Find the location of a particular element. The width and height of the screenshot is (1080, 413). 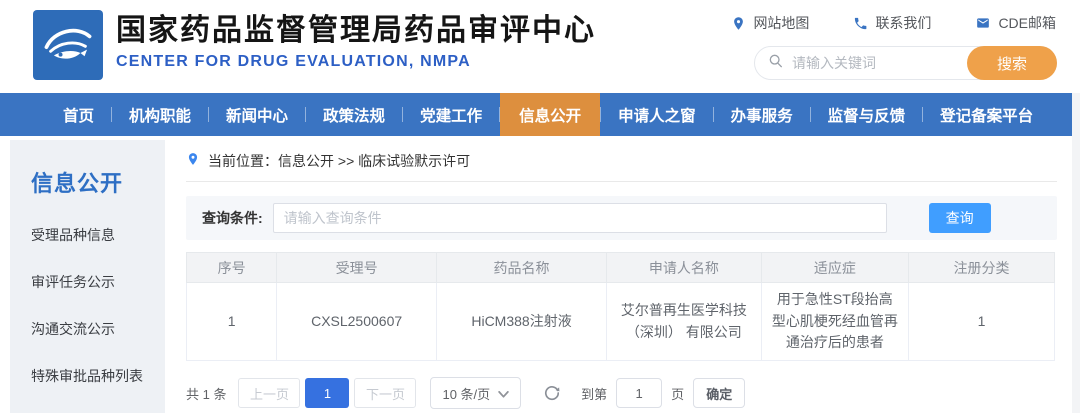

query-button: 查询 is located at coordinates (959, 218).